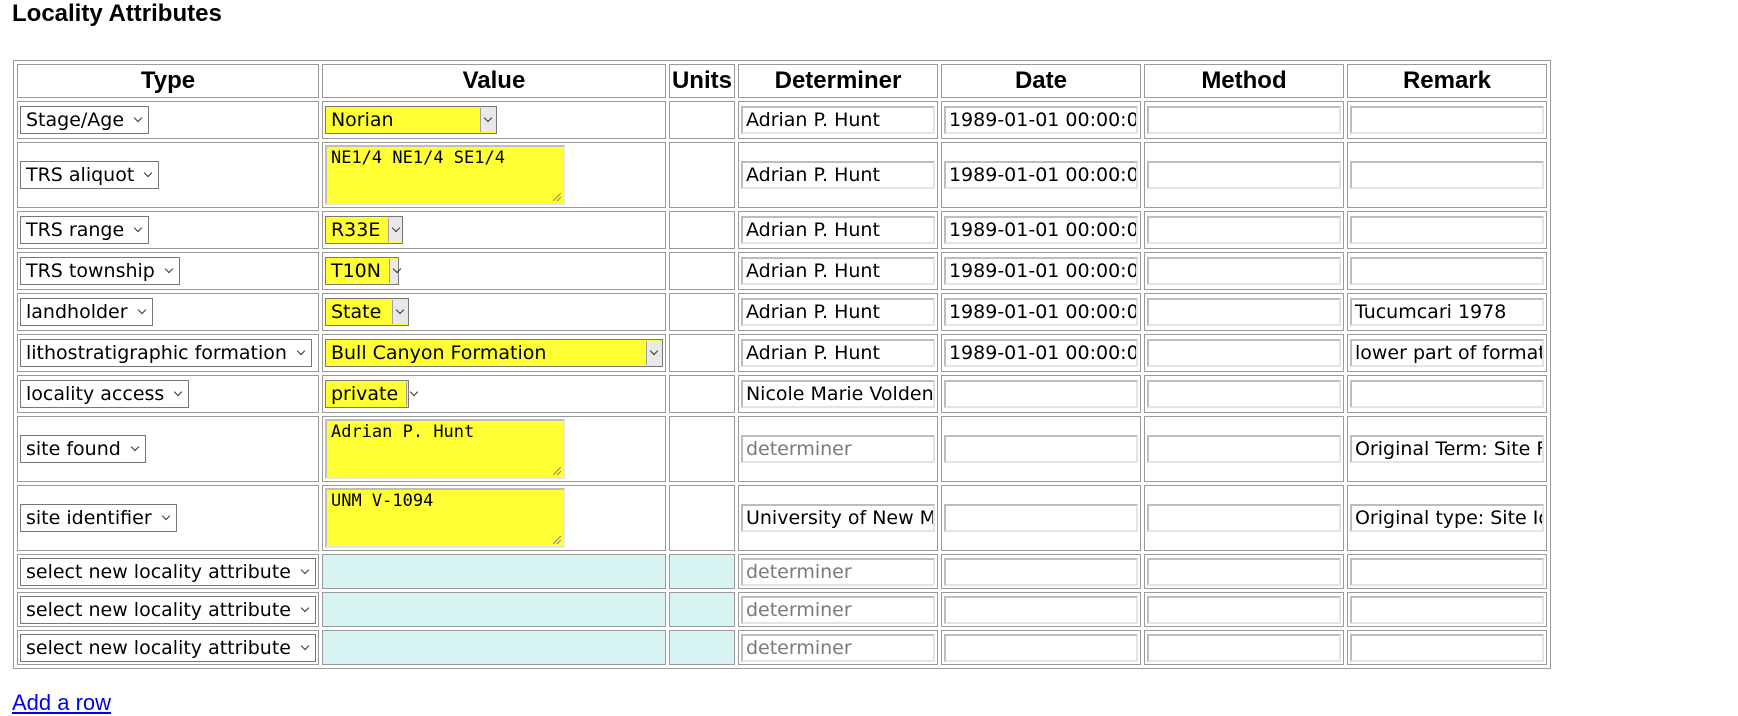  What do you see at coordinates (438, 353) in the screenshot?
I see `value-select-label: Bull Canyon Formation` at bounding box center [438, 353].